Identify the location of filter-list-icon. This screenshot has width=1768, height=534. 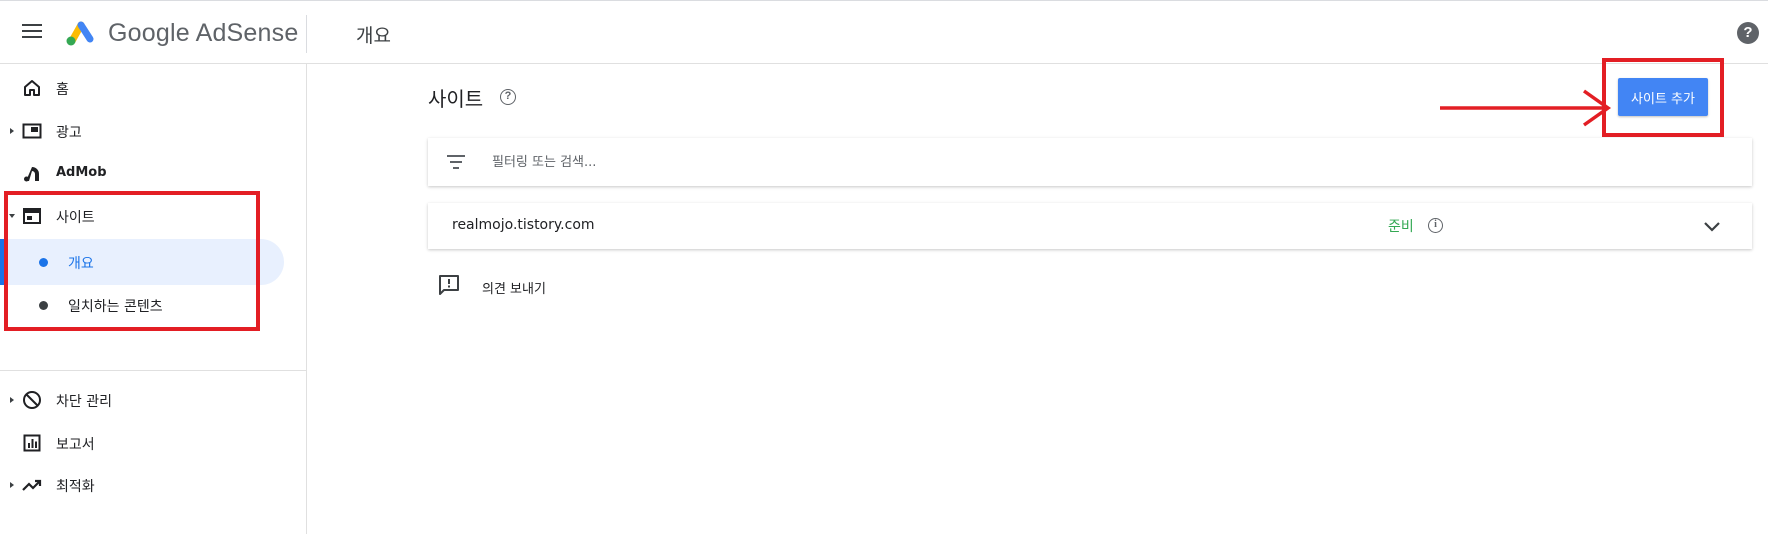
(456, 162).